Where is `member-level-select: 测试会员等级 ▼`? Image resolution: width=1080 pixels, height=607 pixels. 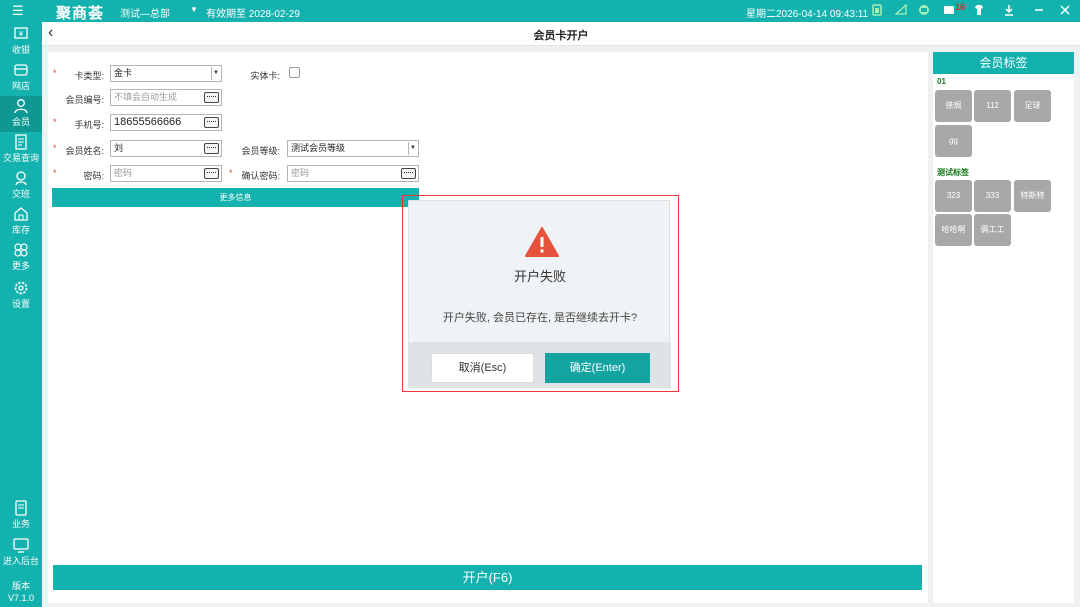
member-level-select: 测试会员等级 ▼ is located at coordinates (353, 148).